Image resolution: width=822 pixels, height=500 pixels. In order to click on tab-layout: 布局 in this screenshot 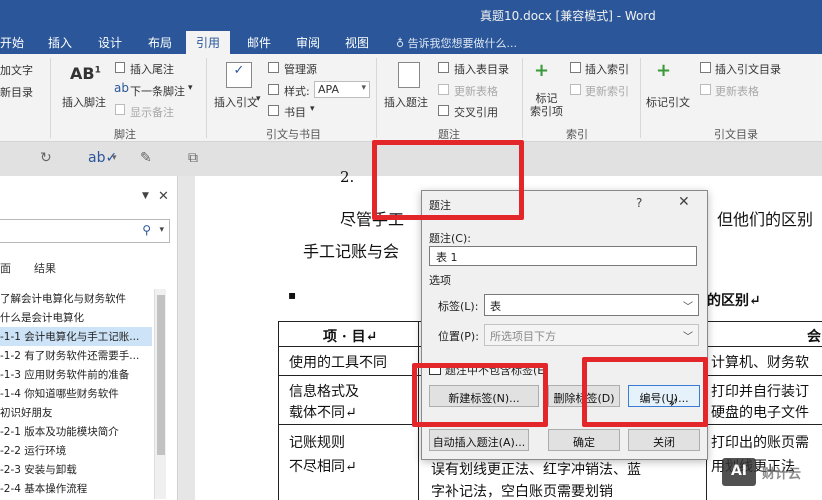, I will do `click(160, 42)`.